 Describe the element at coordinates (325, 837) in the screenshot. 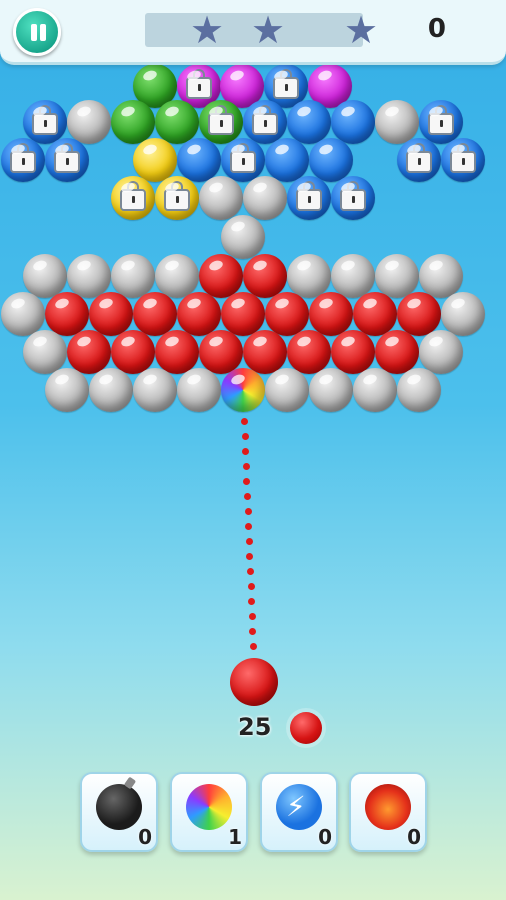

I see `booster-count: 0` at that location.